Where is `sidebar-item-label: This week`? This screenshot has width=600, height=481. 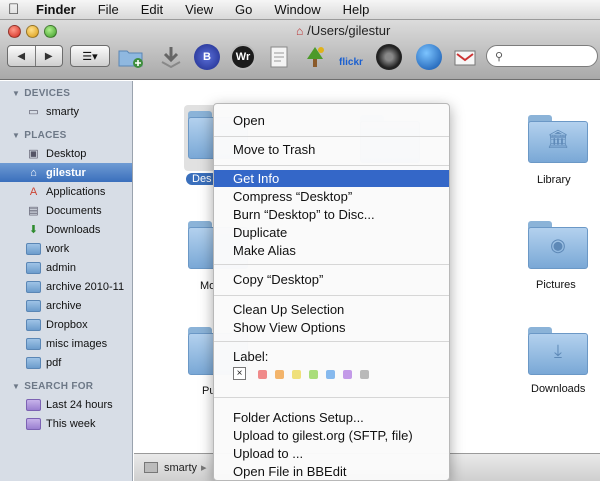
sidebar-item-label: This week is located at coordinates (71, 423).